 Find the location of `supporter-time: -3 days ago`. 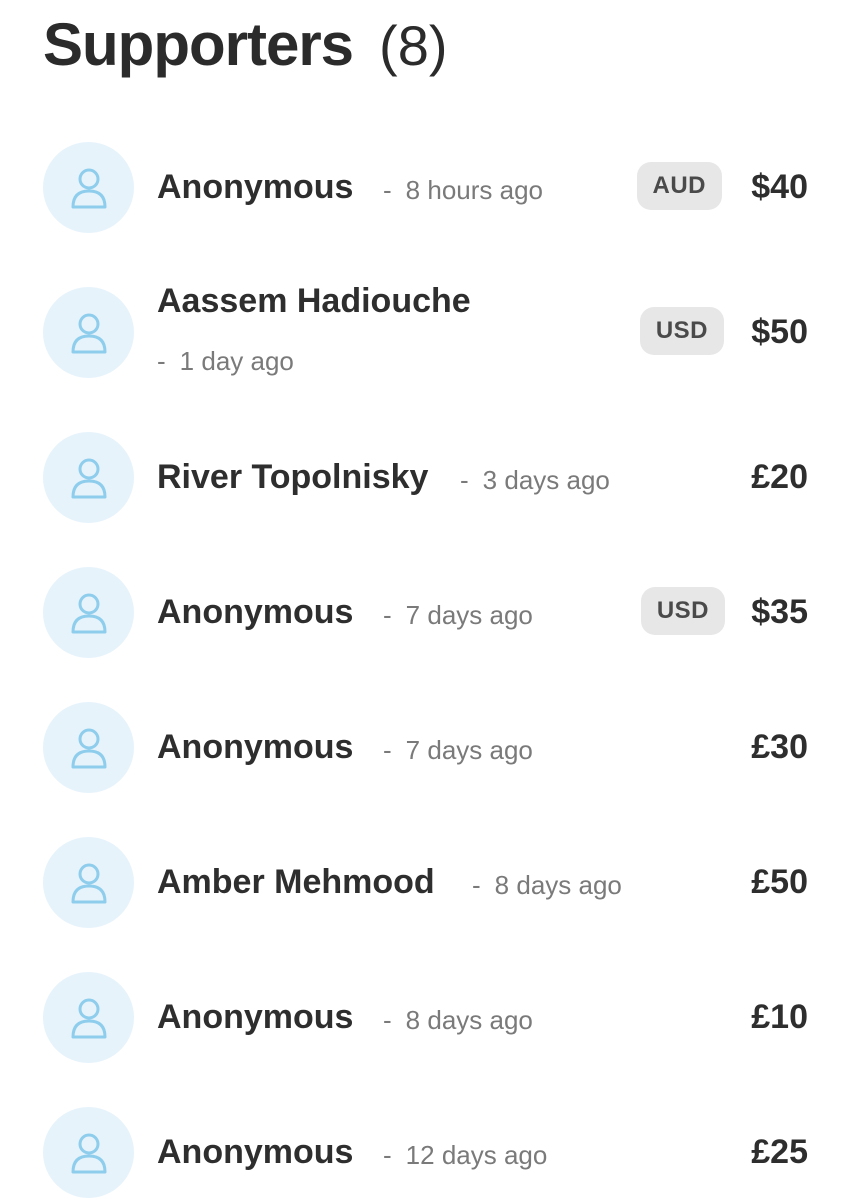

supporter-time: -3 days ago is located at coordinates (535, 480).